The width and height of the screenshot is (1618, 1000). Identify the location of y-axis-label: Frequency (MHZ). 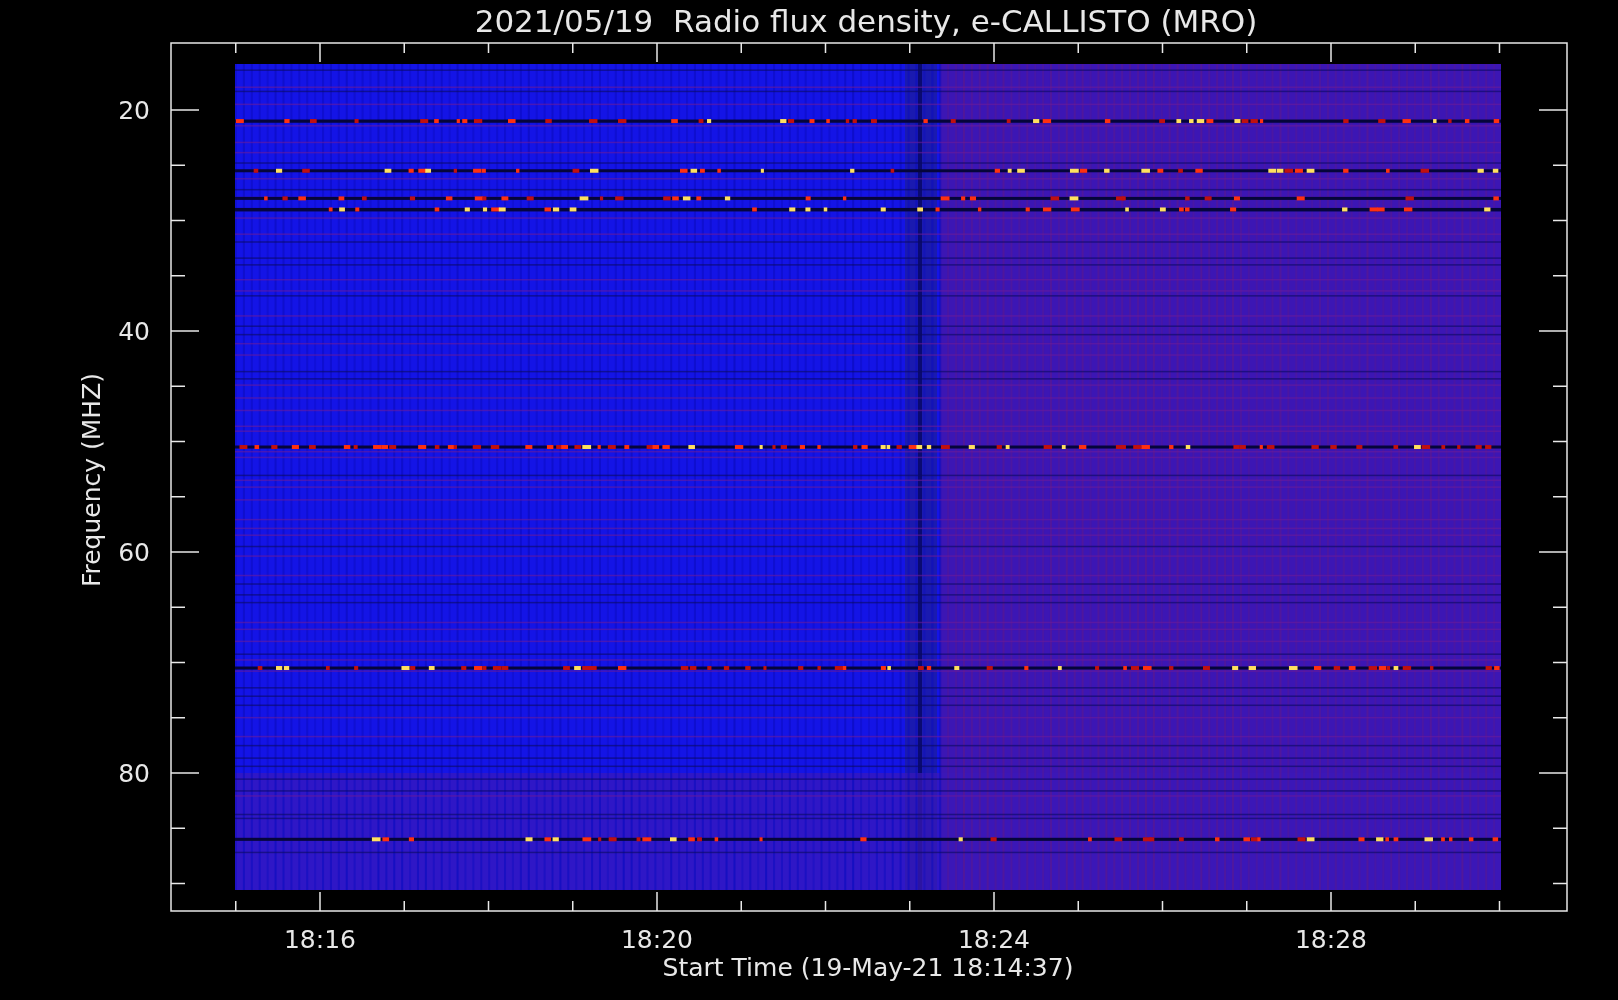
(91, 480).